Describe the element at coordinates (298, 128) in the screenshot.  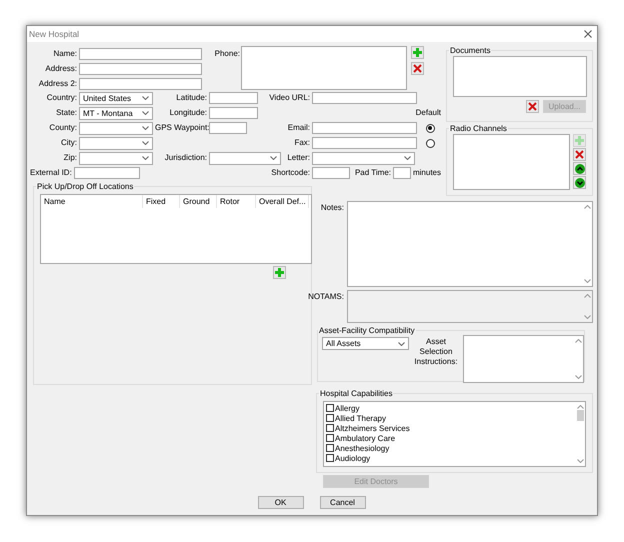
I see `field-label: Email:` at that location.